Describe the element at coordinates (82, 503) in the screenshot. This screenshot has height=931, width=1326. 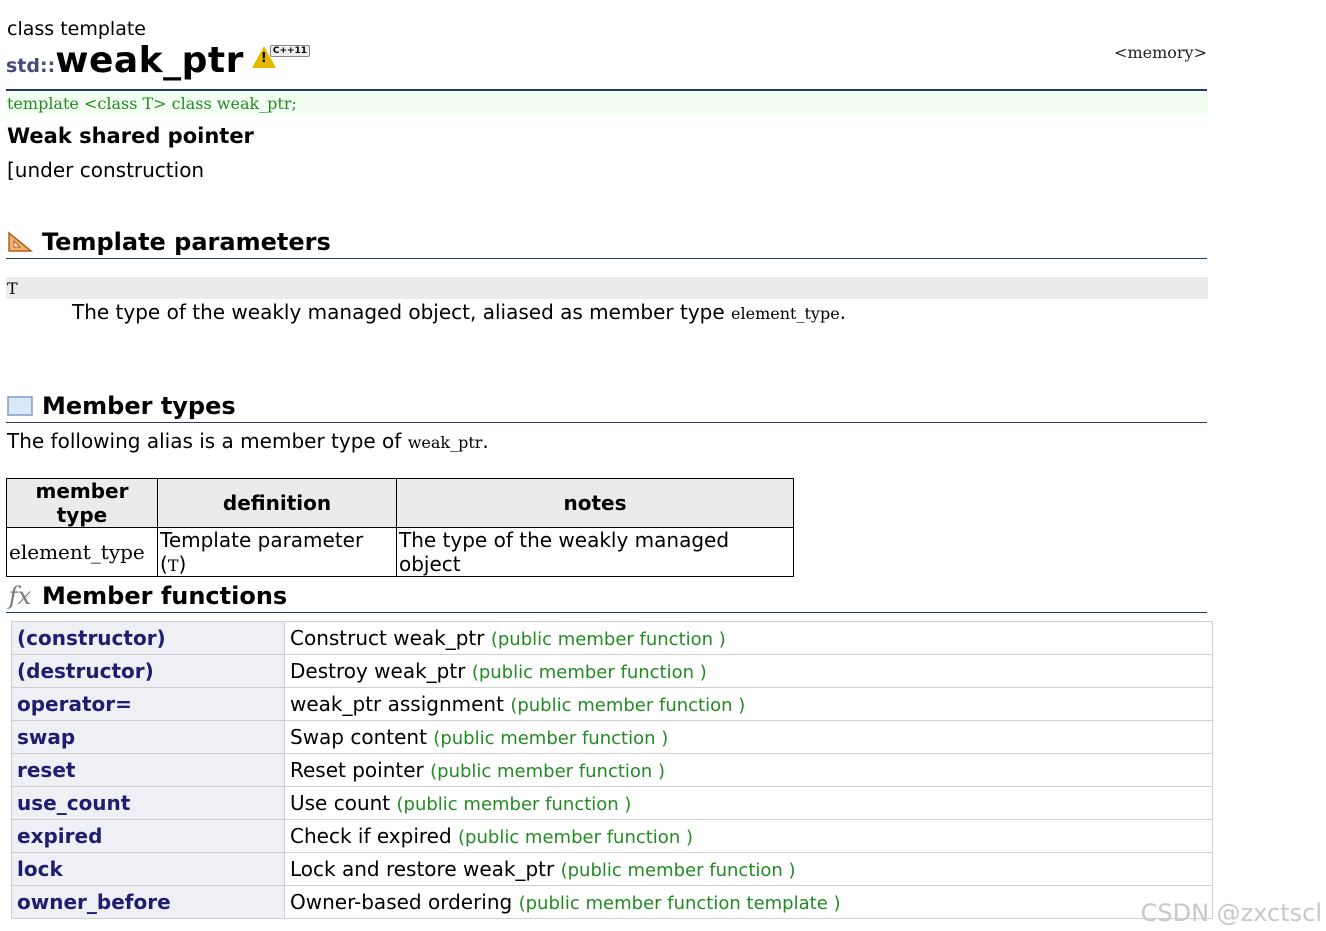
I see `column-header: member type` at that location.